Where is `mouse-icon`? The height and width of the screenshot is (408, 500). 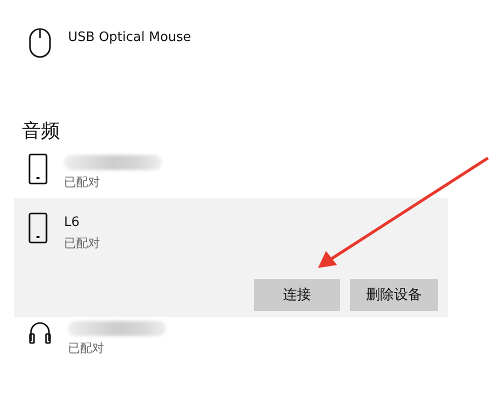 mouse-icon is located at coordinates (40, 43).